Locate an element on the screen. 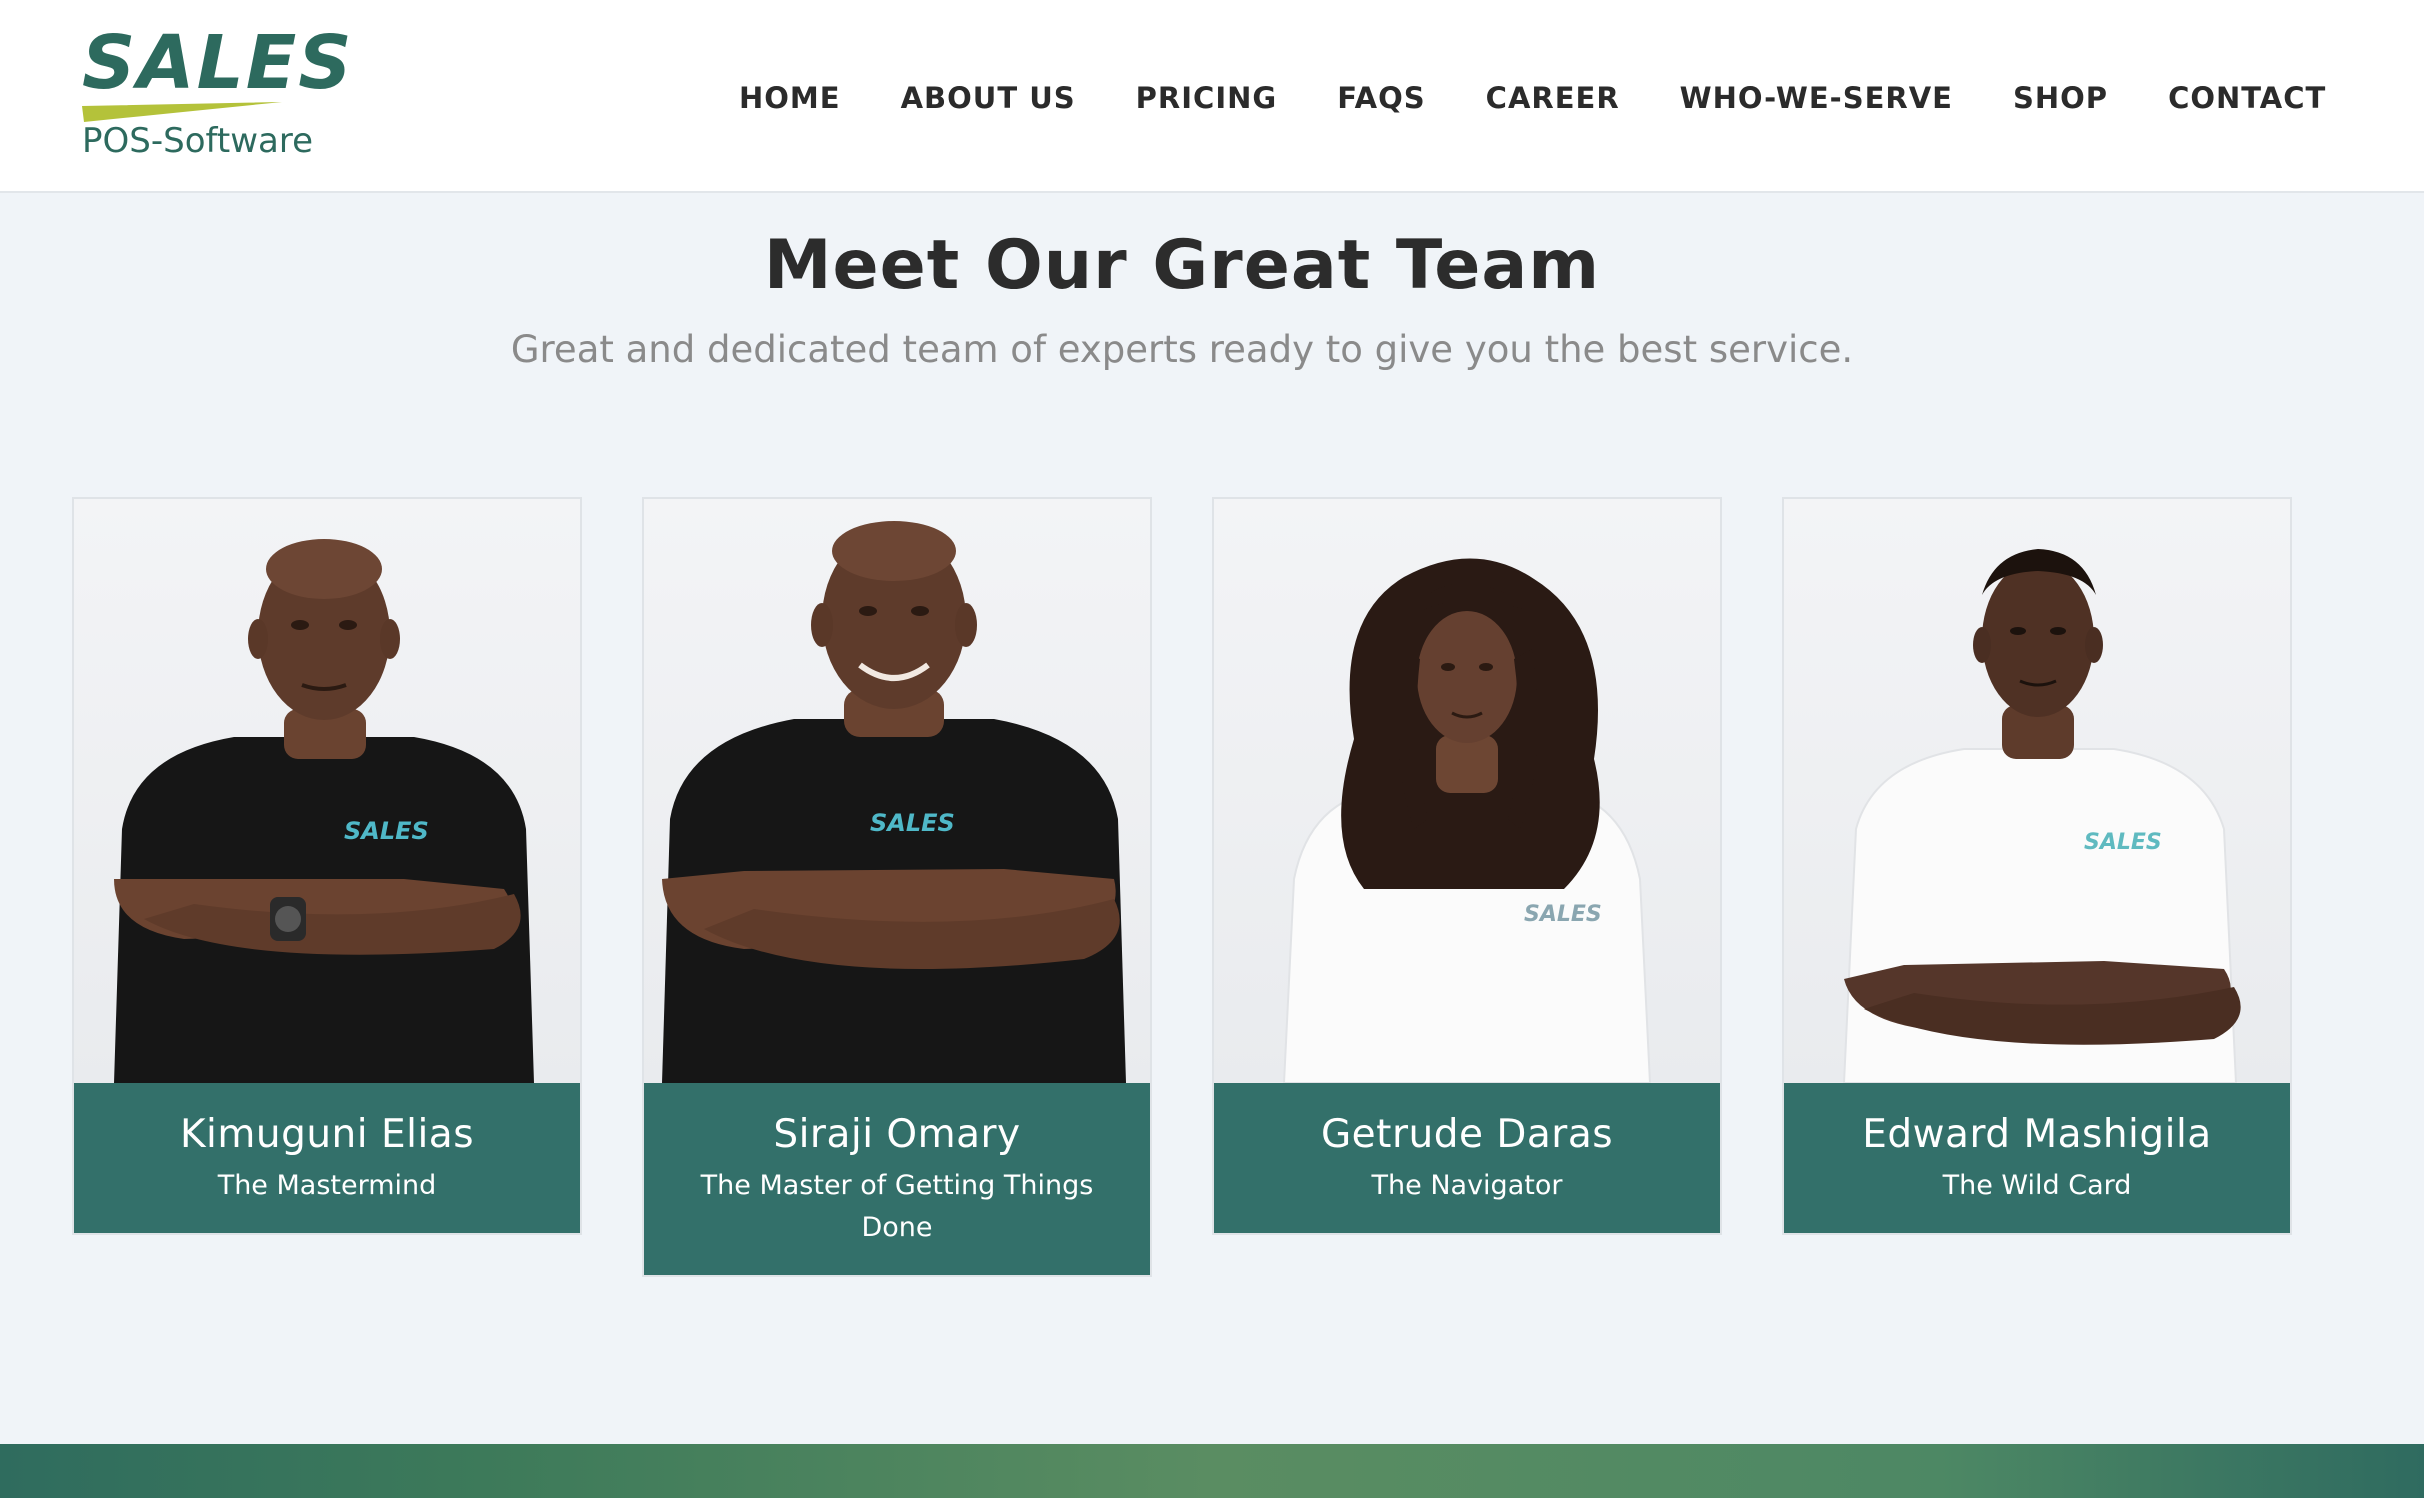  team-card: SALES Edward Mashigila The Wild Card is located at coordinates (2037, 866).